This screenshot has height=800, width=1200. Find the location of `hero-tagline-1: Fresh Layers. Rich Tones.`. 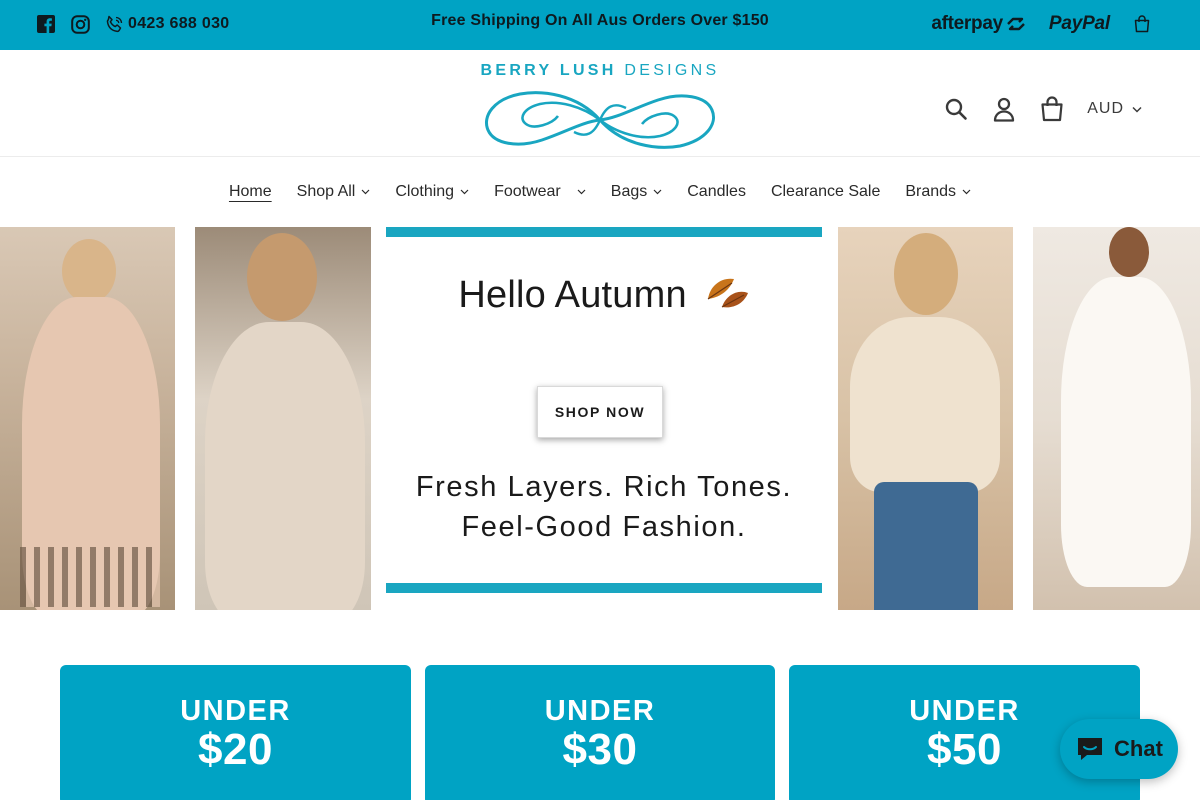

hero-tagline-1: Fresh Layers. Rich Tones. is located at coordinates (604, 487).